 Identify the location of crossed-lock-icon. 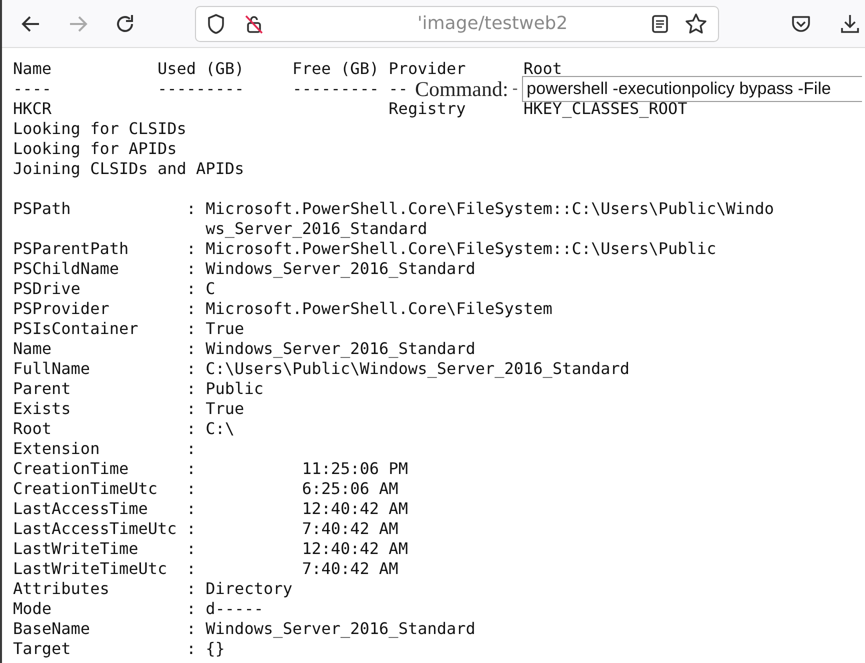
(254, 23).